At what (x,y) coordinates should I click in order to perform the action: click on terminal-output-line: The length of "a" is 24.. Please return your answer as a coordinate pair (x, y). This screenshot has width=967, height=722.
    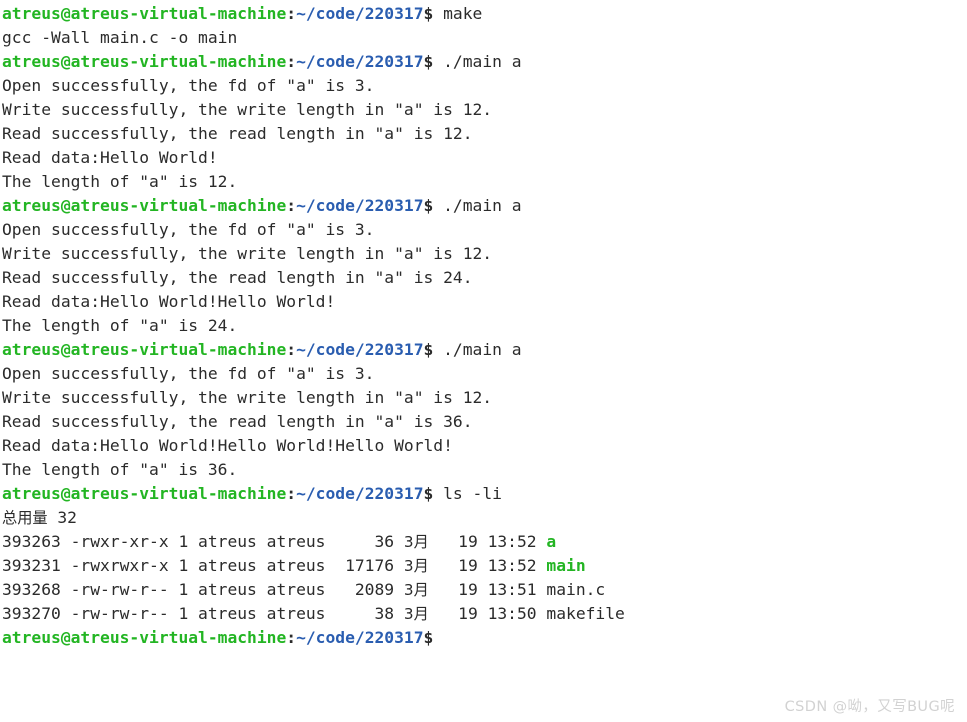
    Looking at the image, I should click on (120, 325).